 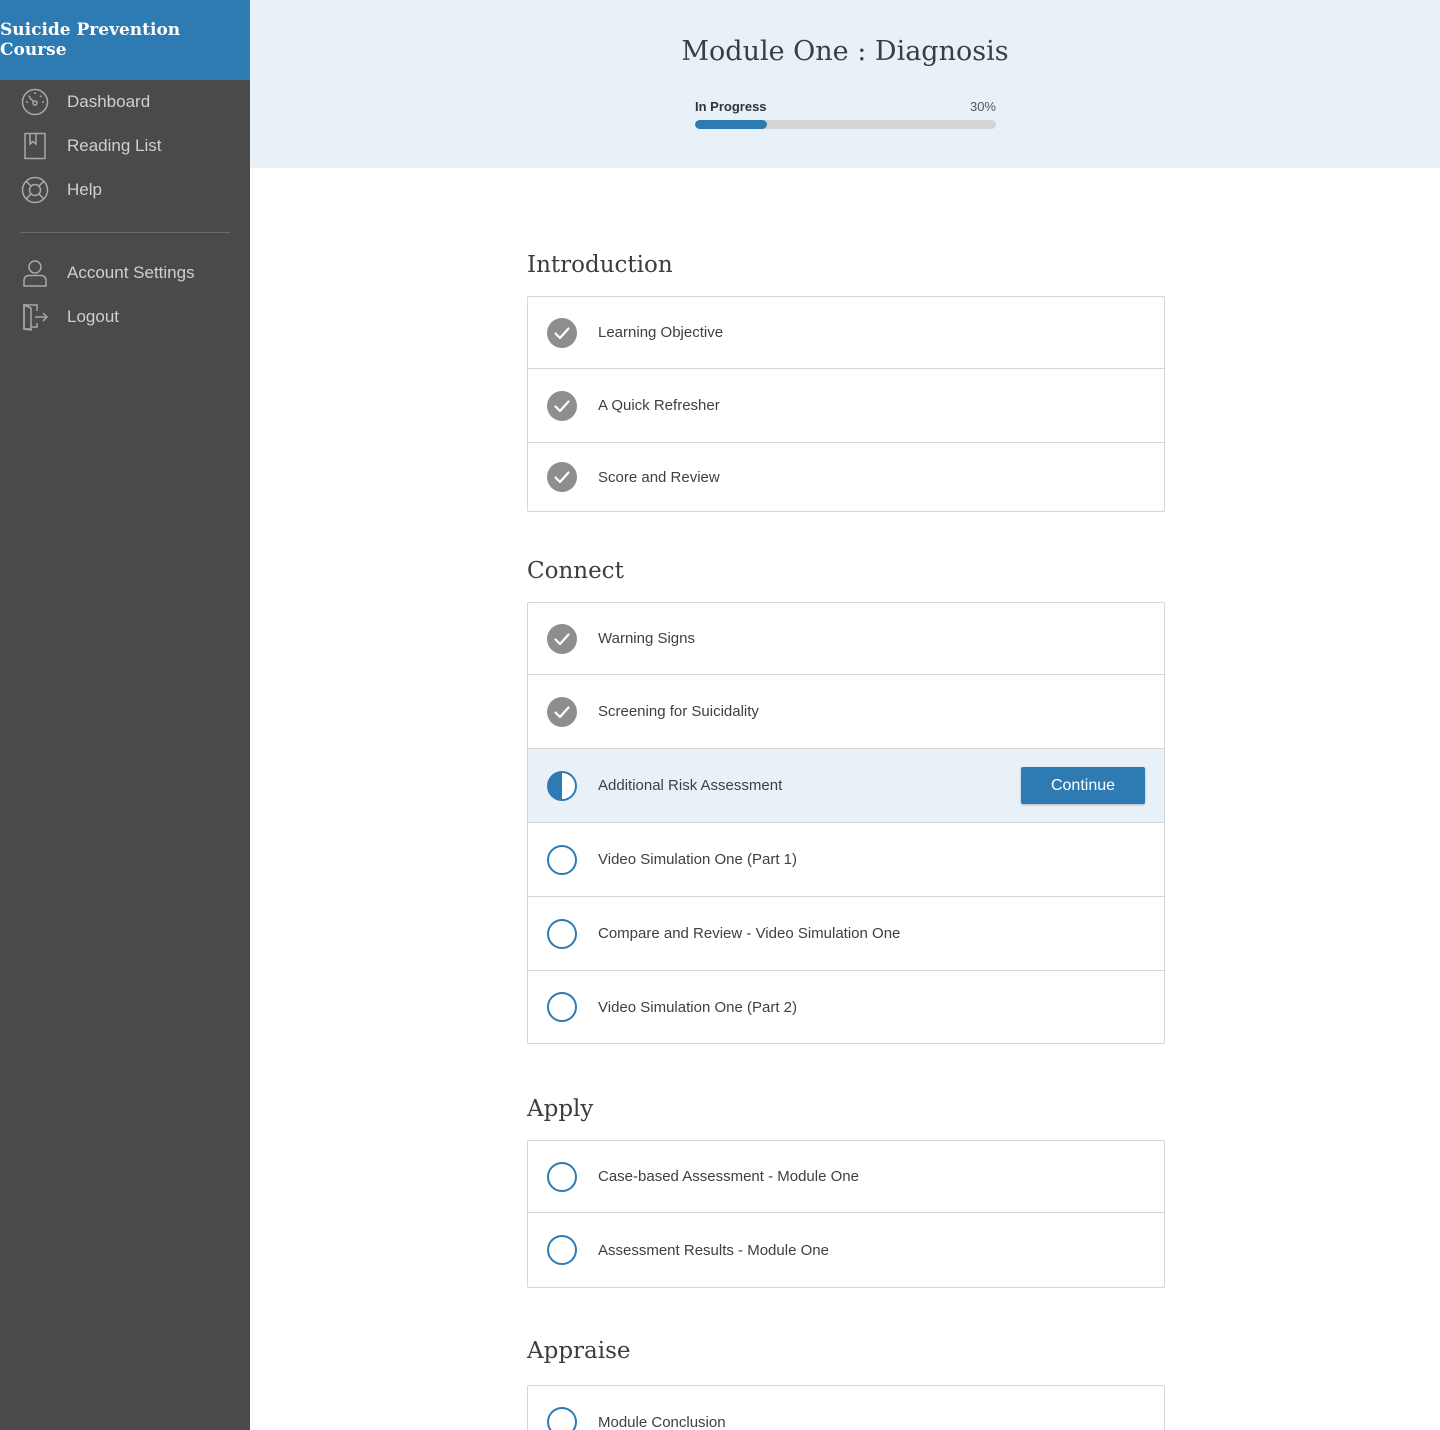 What do you see at coordinates (114, 145) in the screenshot?
I see `nav-label: Reading List` at bounding box center [114, 145].